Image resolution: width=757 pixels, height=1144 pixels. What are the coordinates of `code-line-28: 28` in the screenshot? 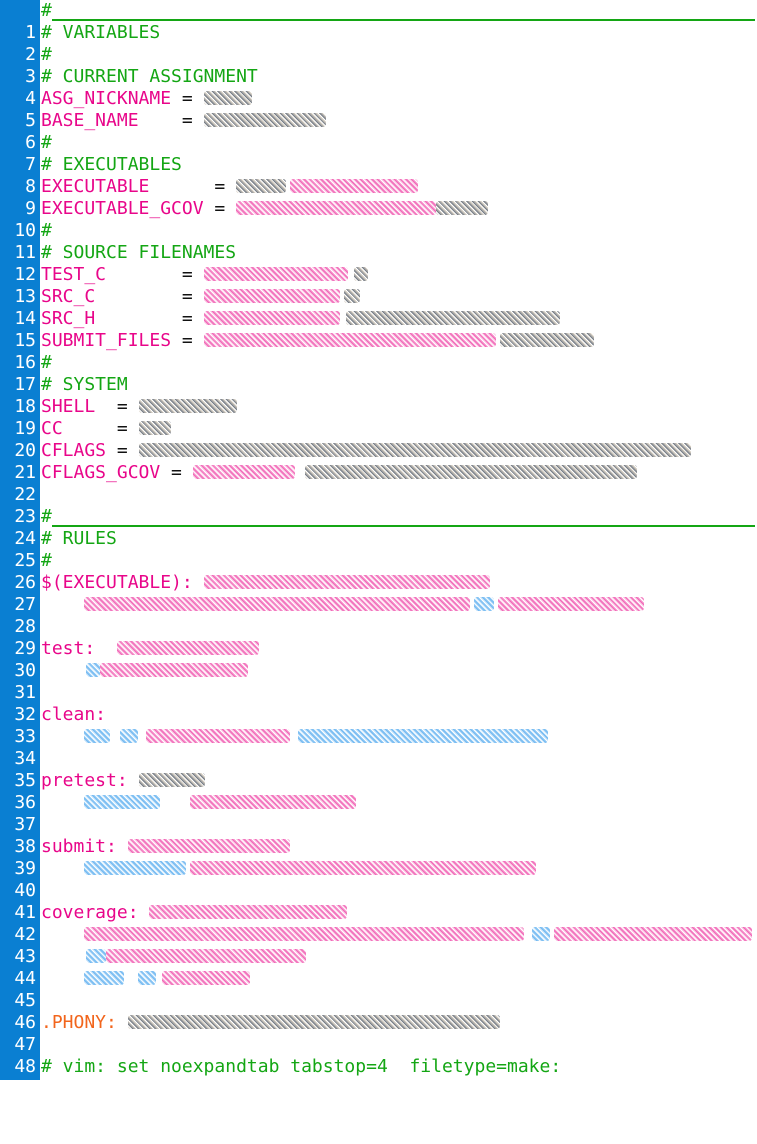 It's located at (378, 615).